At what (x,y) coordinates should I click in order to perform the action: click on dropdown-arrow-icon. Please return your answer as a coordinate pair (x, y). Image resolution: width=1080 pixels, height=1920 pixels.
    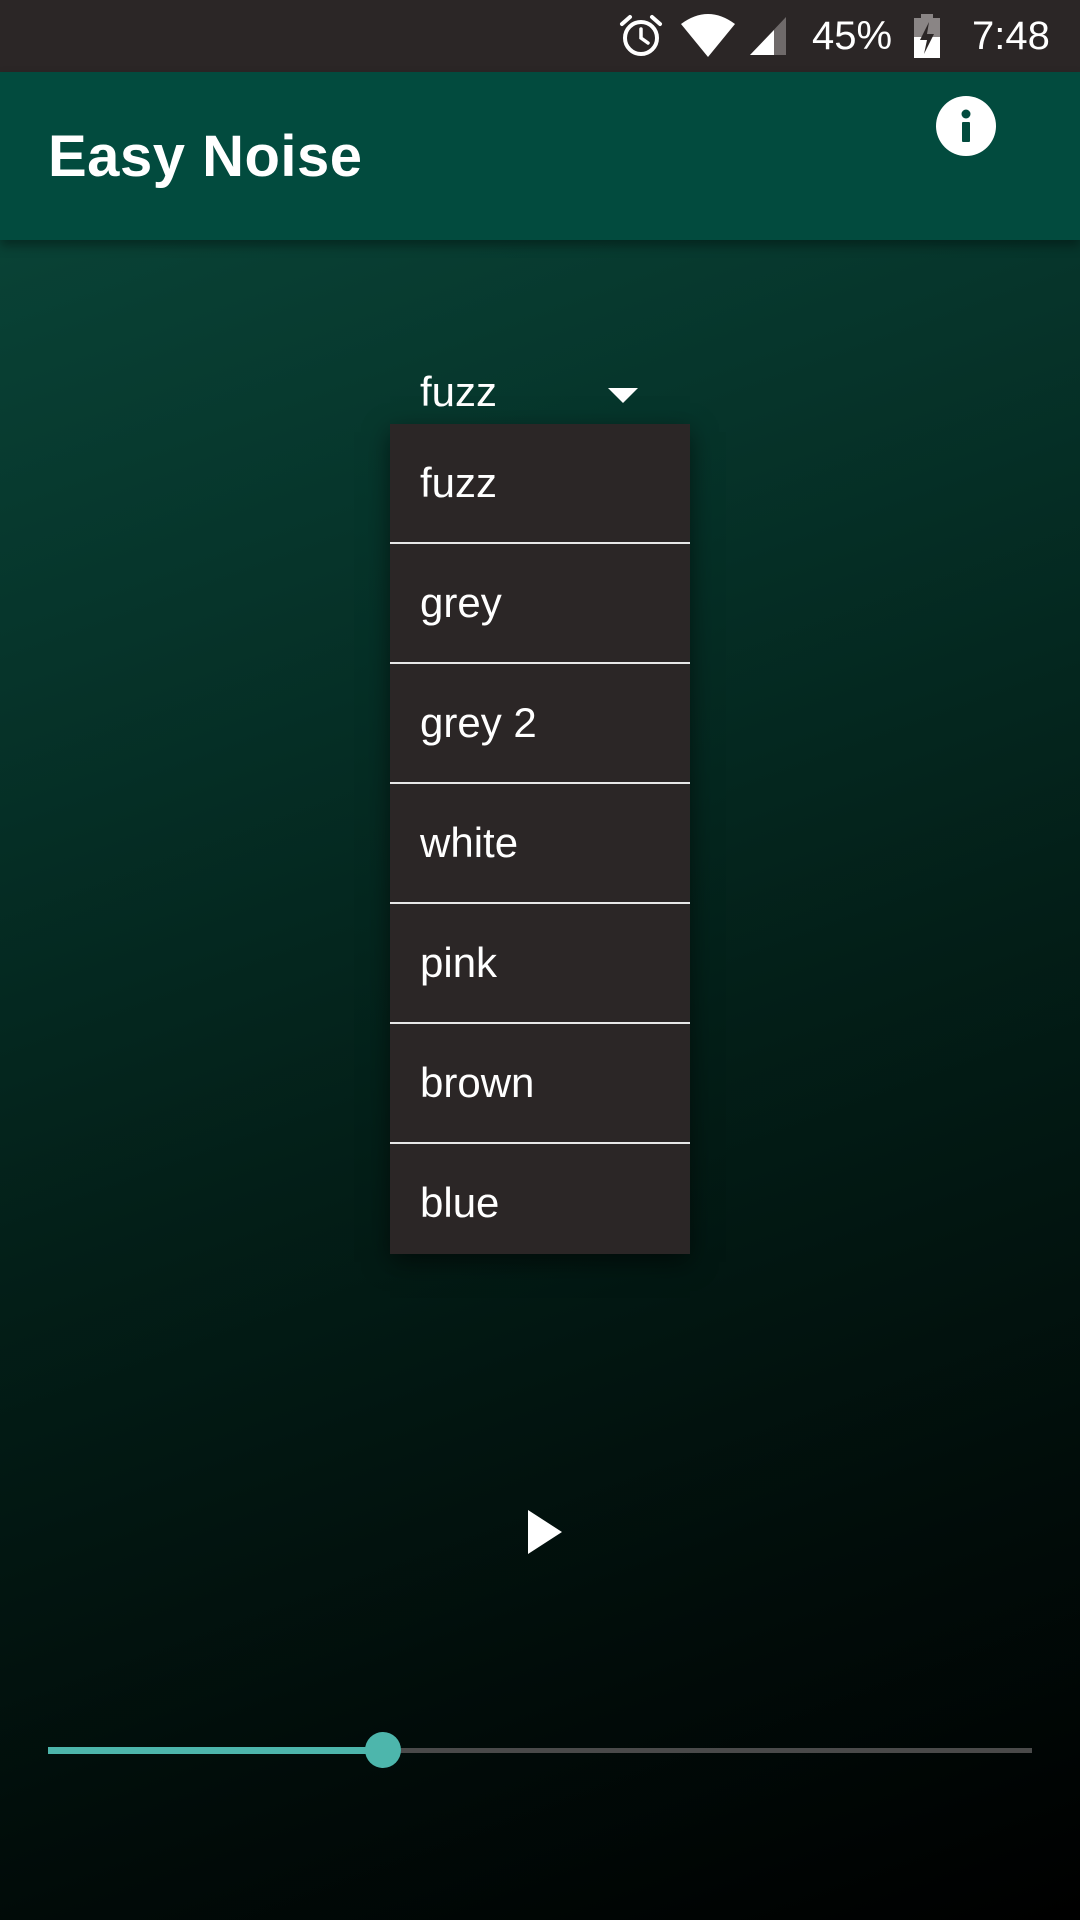
    Looking at the image, I should click on (623, 395).